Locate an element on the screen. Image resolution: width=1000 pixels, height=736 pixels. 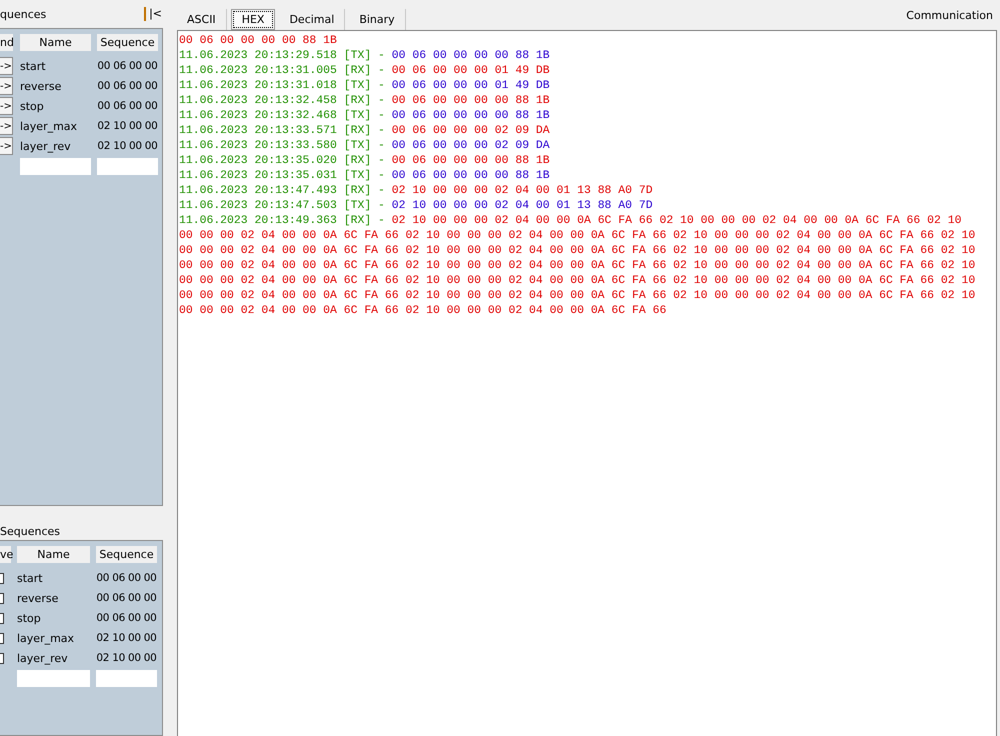
log-line: 11.06.2023 20:13:49.363 [RX] - 02 10 00 00 00 02 04 00 00 0A 6C FA 66 02 10 00 00 00 02 04 00 00 0A 6C FA 66 02 10 is located at coordinates (570, 220).